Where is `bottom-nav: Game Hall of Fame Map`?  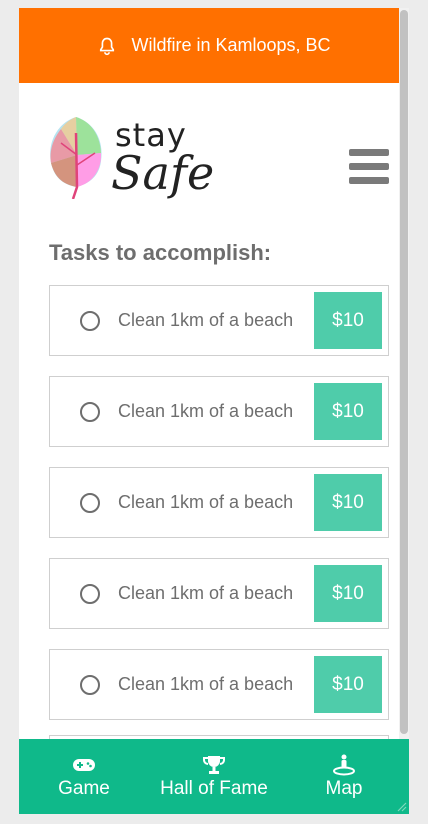
bottom-nav: Game Hall of Fame Map is located at coordinates (214, 776).